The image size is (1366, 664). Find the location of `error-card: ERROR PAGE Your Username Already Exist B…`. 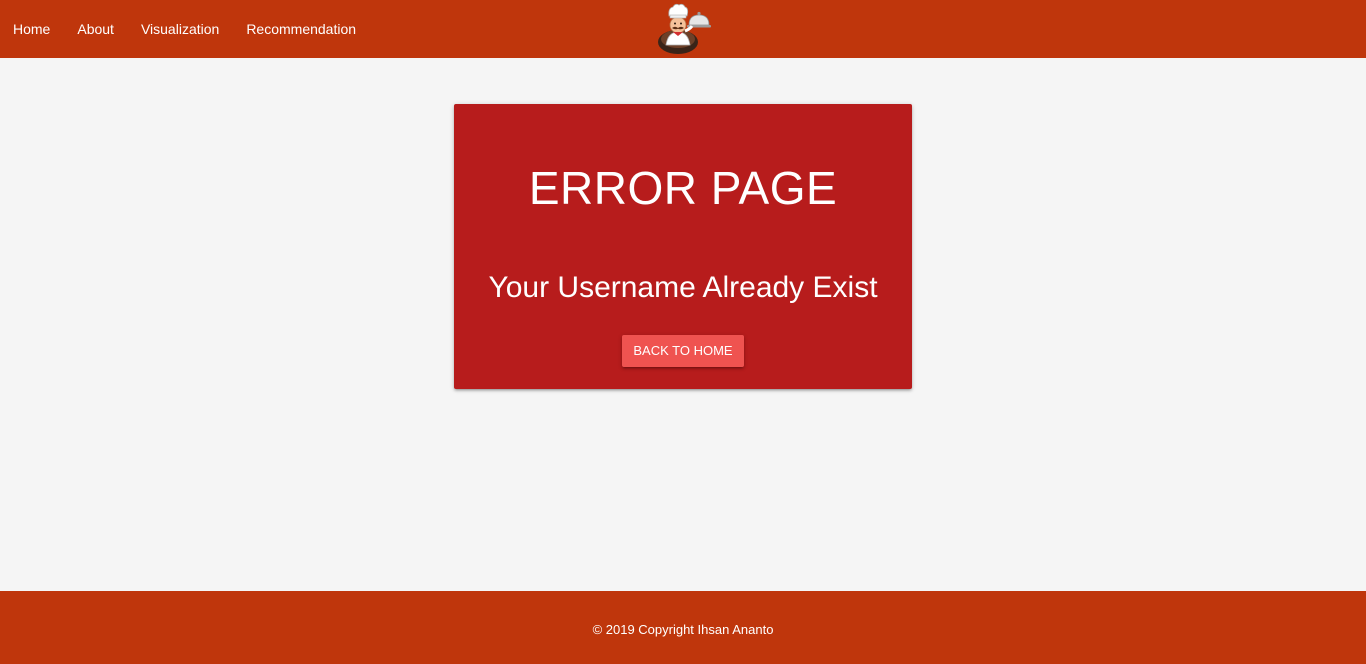

error-card: ERROR PAGE Your Username Already Exist B… is located at coordinates (683, 246).